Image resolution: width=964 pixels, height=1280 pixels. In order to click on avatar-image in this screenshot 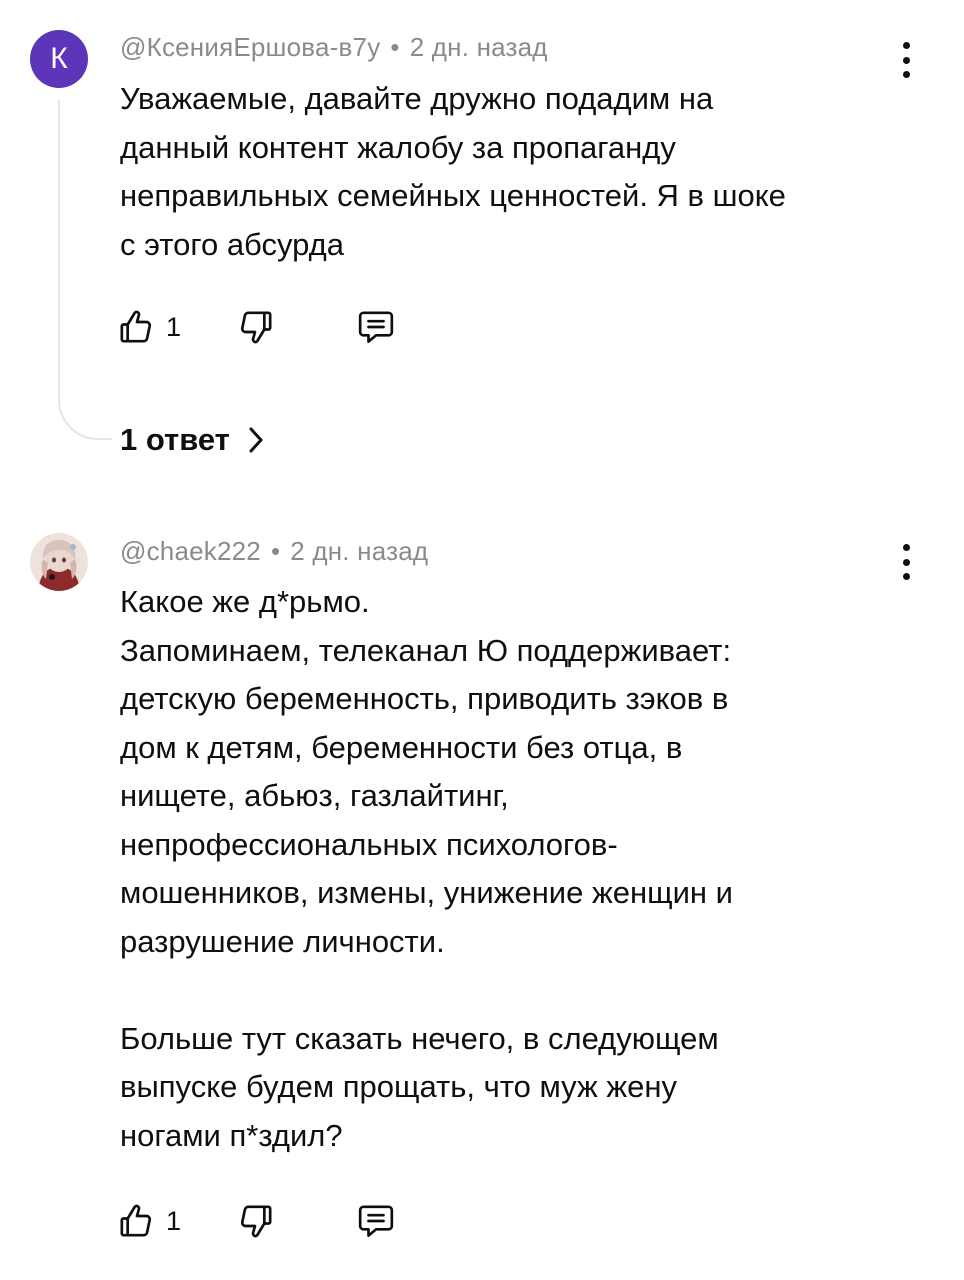, I will do `click(59, 562)`.